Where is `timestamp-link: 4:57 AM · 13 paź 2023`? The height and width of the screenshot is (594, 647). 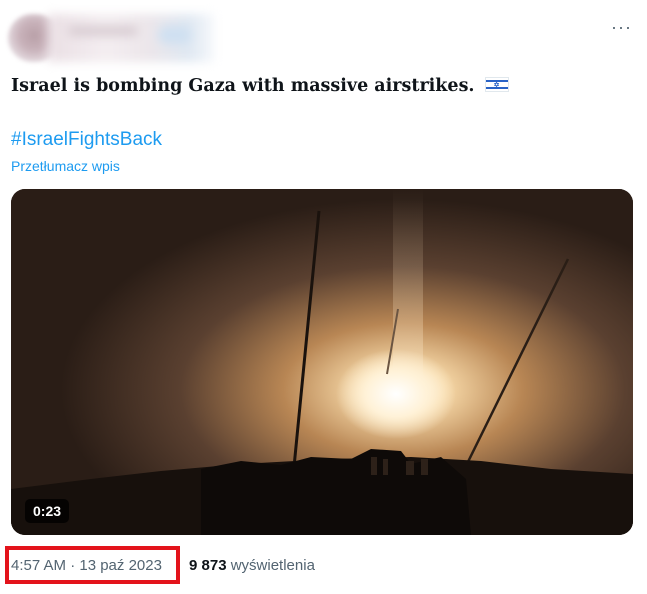 timestamp-link: 4:57 AM · 13 paź 2023 is located at coordinates (86, 565).